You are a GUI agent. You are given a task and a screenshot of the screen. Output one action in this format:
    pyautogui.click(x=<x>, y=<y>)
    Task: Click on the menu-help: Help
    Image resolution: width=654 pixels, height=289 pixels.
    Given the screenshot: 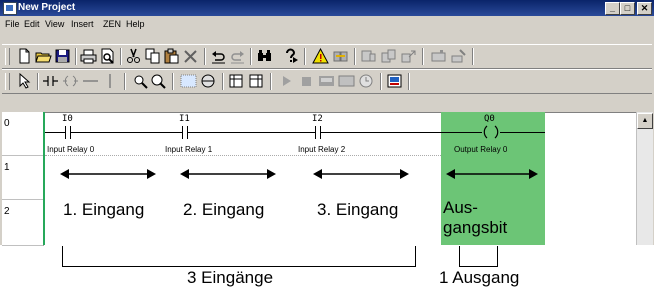 What is the action you would take?
    pyautogui.click(x=135, y=24)
    